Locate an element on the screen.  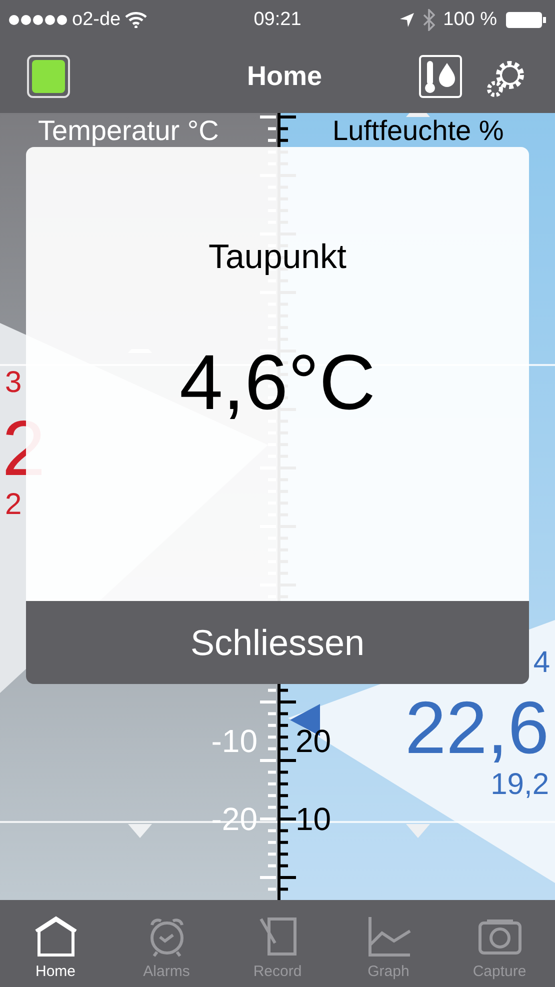
line-chart-icon is located at coordinates (389, 935).